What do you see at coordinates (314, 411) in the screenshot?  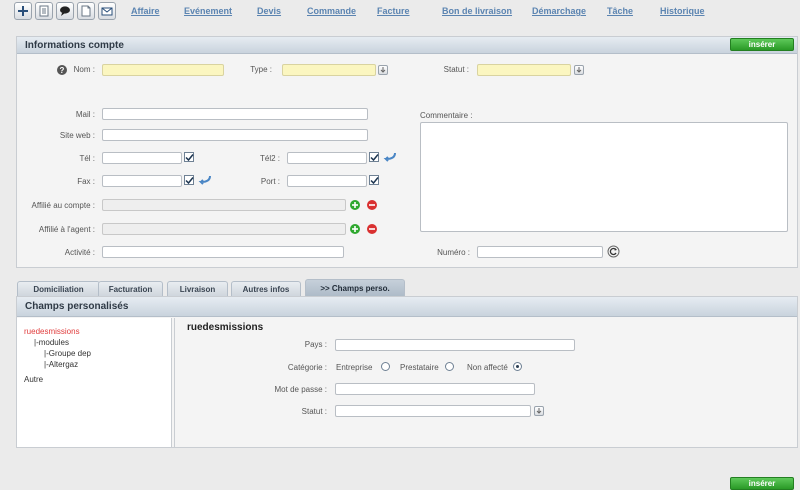 I see `custom-statut-label: Statut :` at bounding box center [314, 411].